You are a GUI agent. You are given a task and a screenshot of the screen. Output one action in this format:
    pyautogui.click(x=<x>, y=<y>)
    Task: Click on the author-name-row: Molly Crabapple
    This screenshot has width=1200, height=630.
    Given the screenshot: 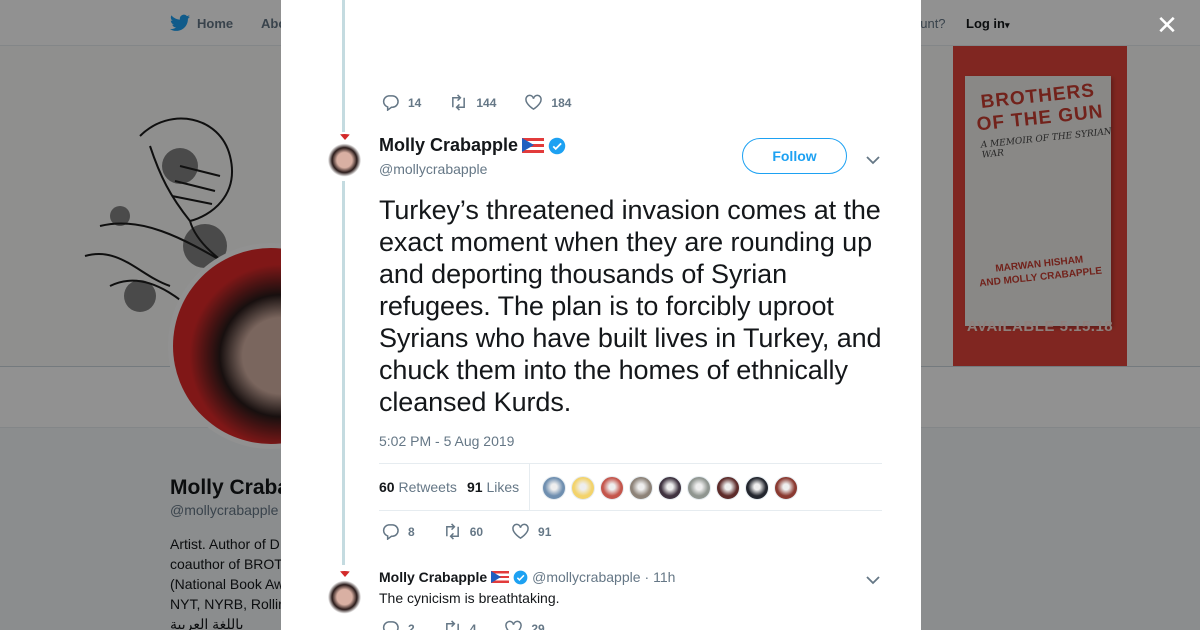 What is the action you would take?
    pyautogui.click(x=472, y=145)
    